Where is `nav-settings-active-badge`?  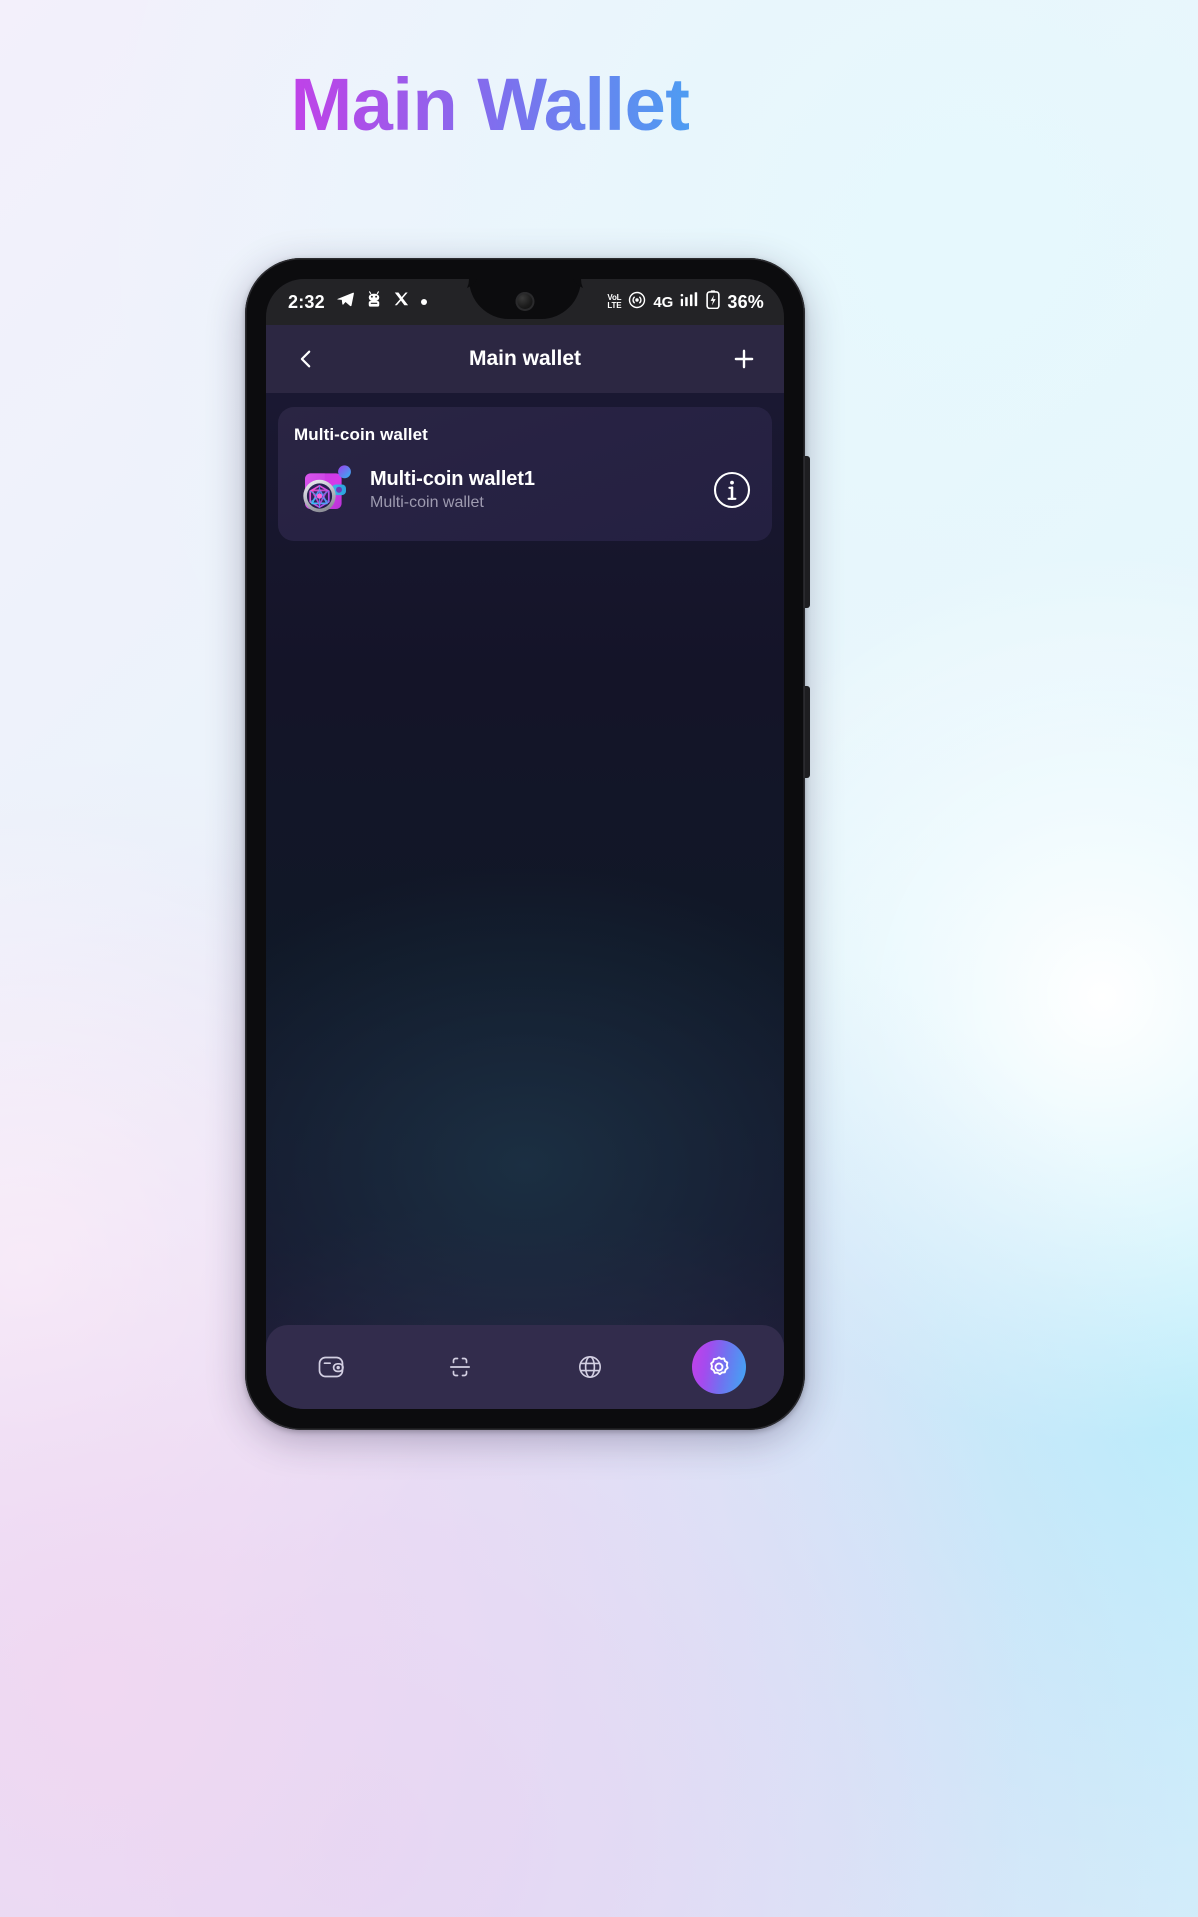 nav-settings-active-badge is located at coordinates (719, 1367).